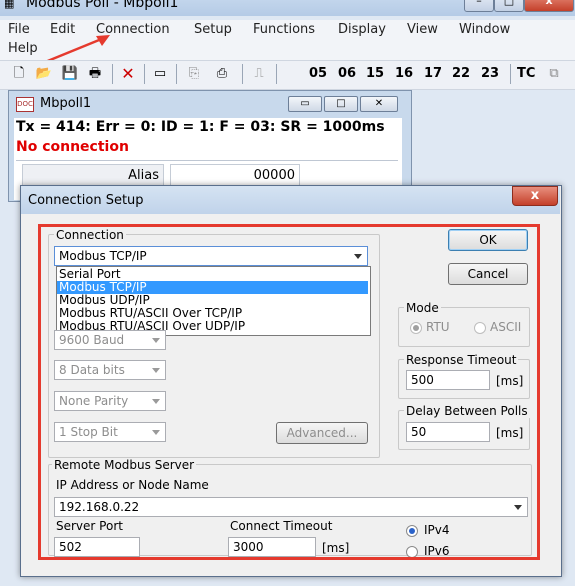 The width and height of the screenshot is (575, 586). I want to click on menu-connection: Connection, so click(133, 29).